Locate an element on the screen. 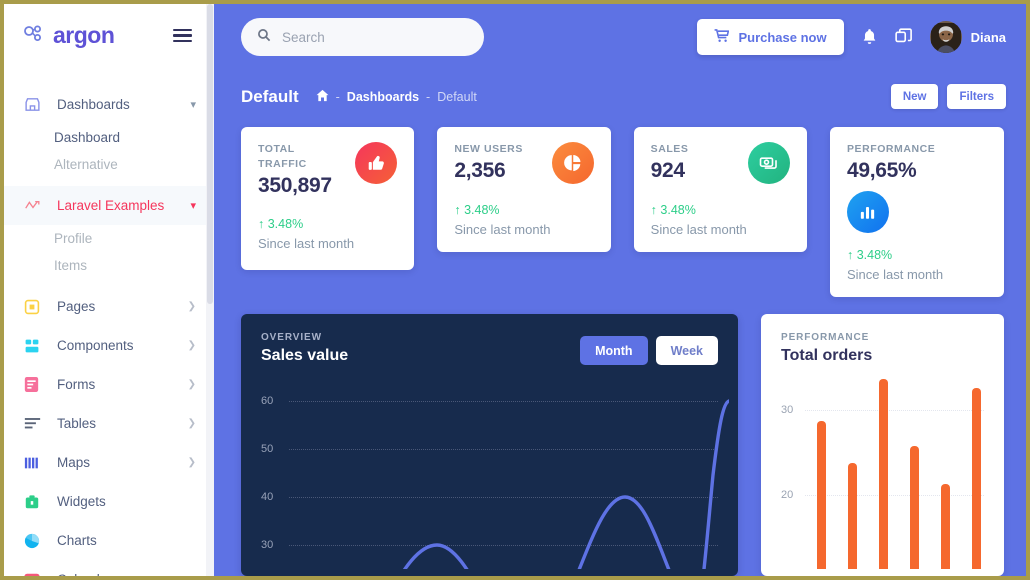 The image size is (1030, 580). y-axis-tick: 20 is located at coordinates (787, 495).